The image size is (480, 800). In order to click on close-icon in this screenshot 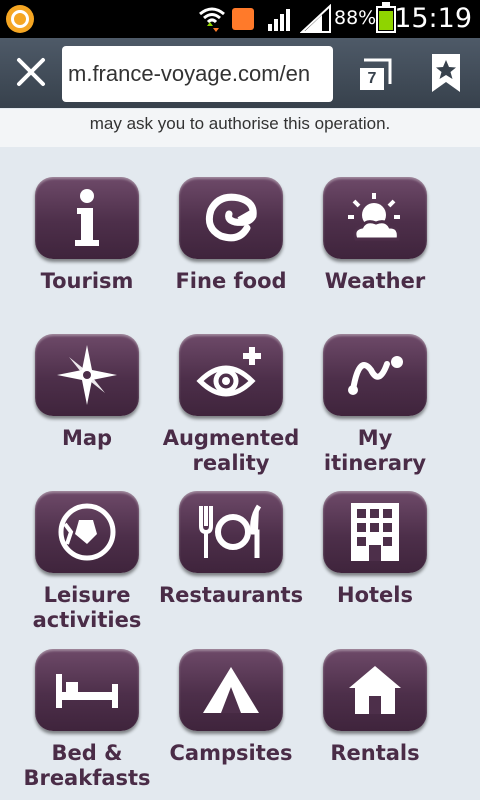, I will do `click(31, 72)`.